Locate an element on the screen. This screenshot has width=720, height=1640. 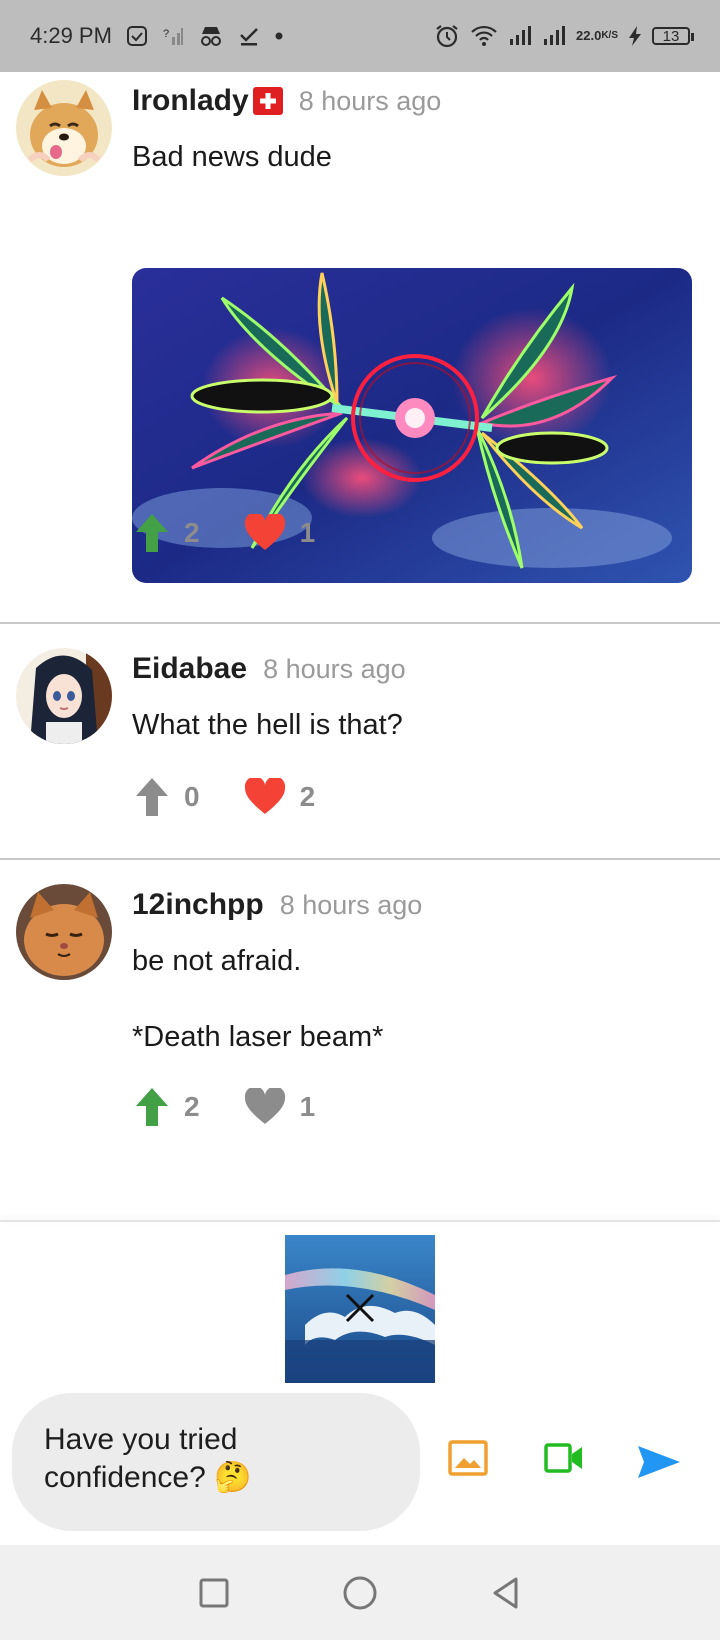
battery-icon: 13 is located at coordinates (673, 36).